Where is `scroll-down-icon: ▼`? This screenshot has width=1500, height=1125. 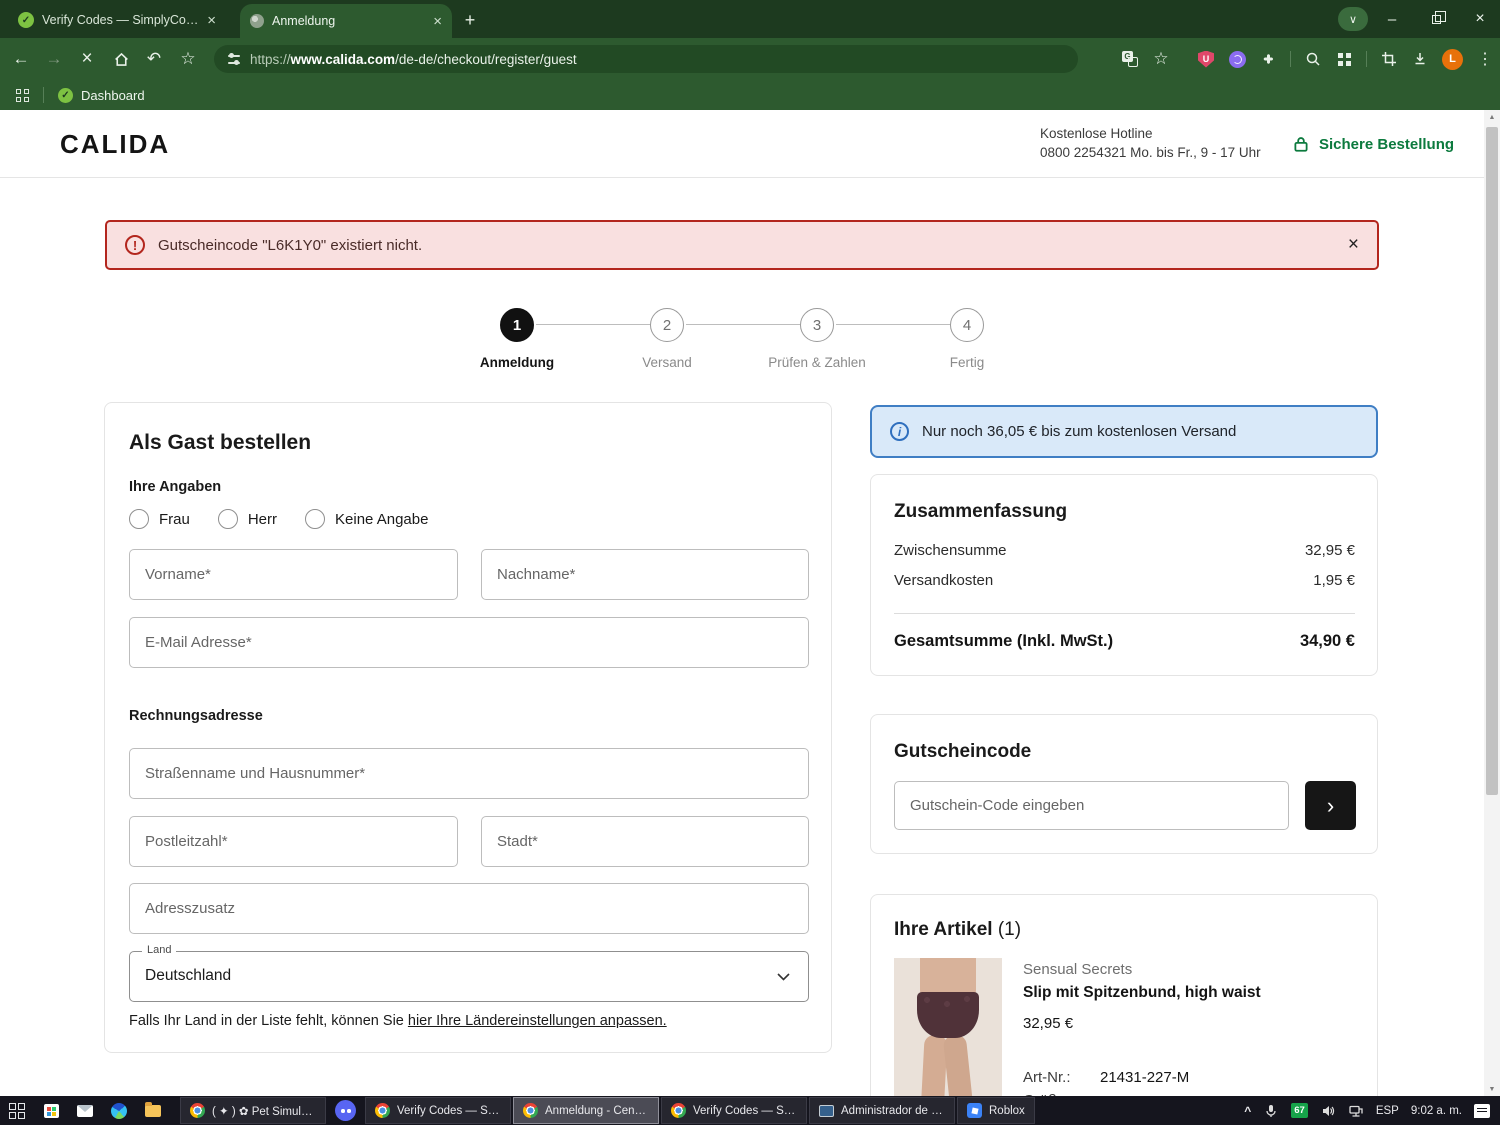
scroll-down-icon: ▼ is located at coordinates (1492, 1089).